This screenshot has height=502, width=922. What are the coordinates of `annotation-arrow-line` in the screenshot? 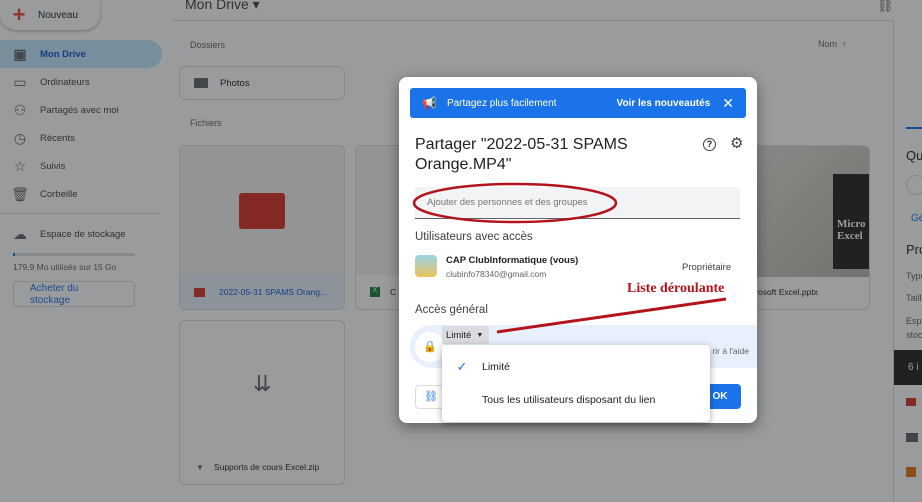 It's located at (611, 315).